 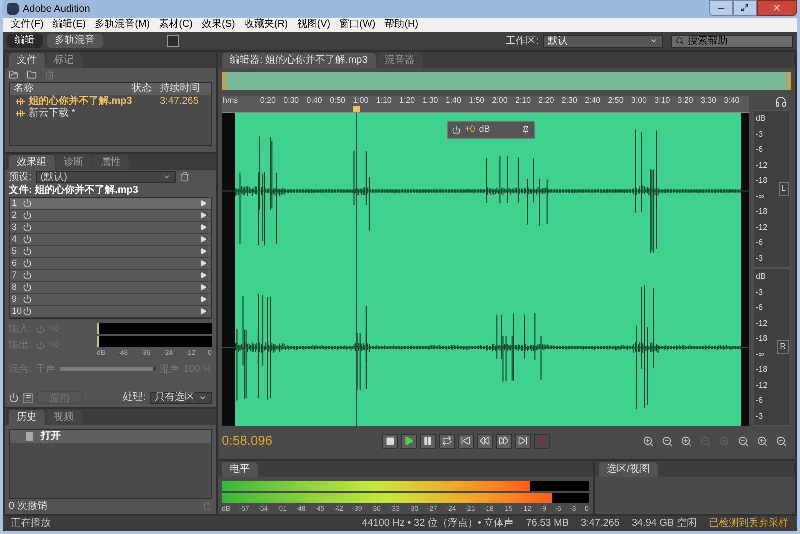 What do you see at coordinates (762, 212) in the screenshot?
I see `db-label: -18` at bounding box center [762, 212].